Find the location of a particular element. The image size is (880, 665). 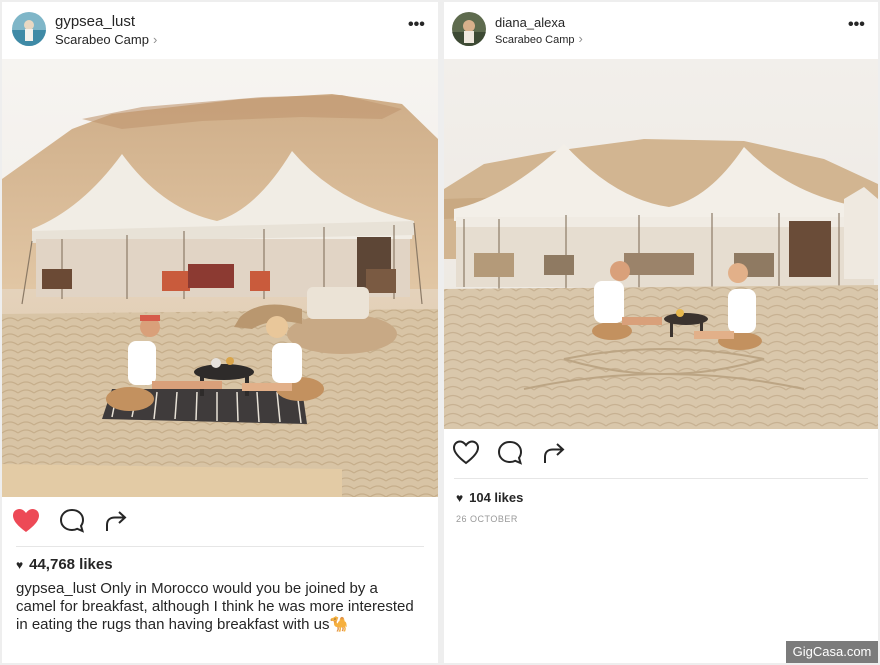

likes-label: 104 likes is located at coordinates (496, 497).